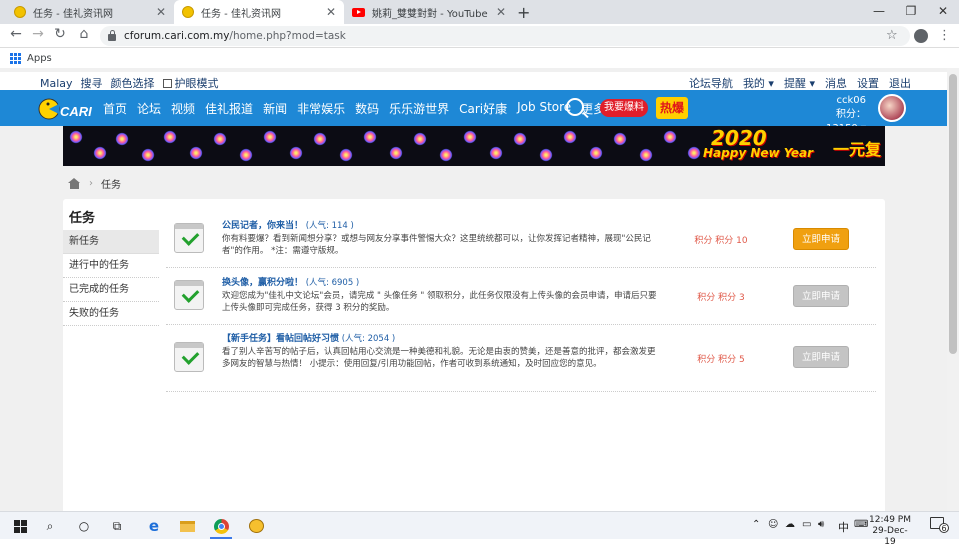 This screenshot has width=959, height=548. I want to click on nav-item: 视频, so click(183, 108).